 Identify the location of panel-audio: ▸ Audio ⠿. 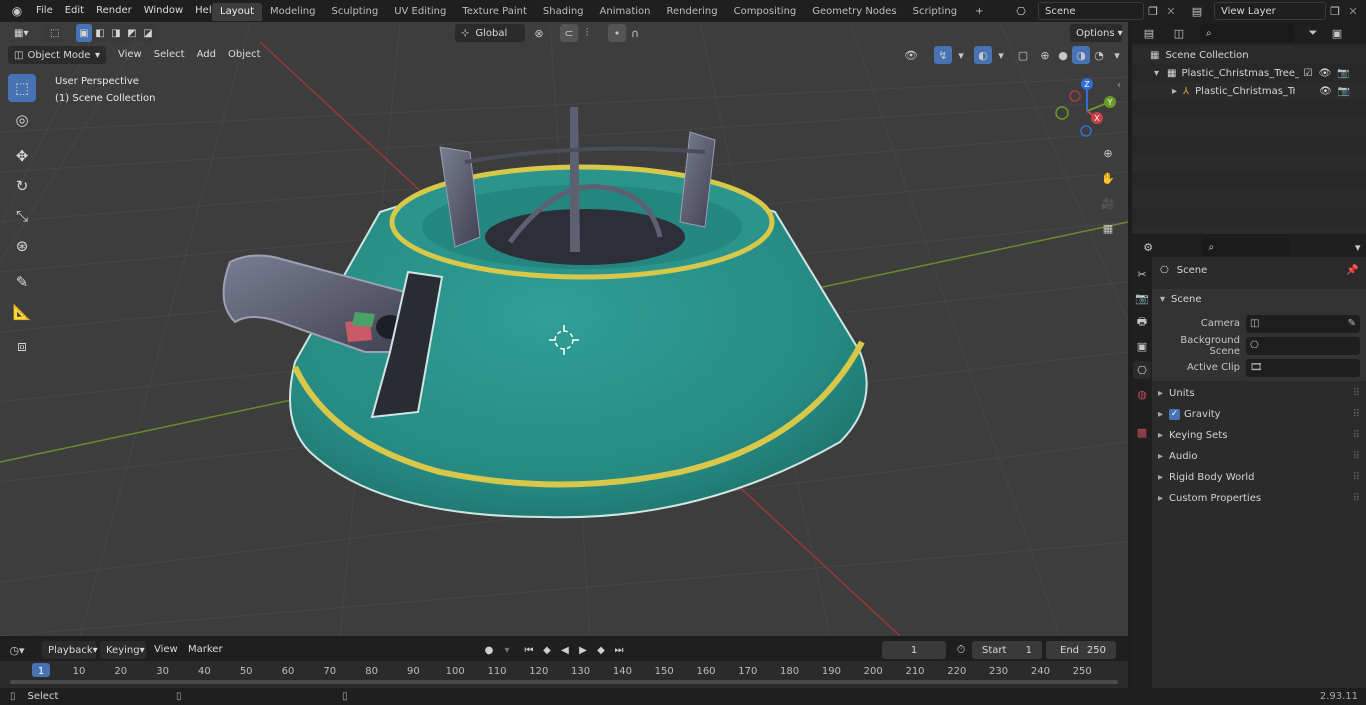
(1259, 456).